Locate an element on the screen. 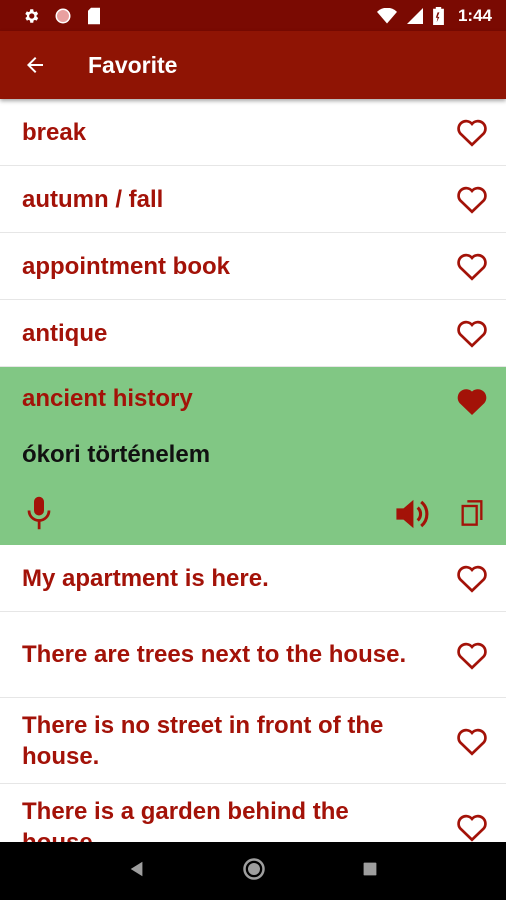 The height and width of the screenshot is (900, 506). signal-icon is located at coordinates (414, 15).